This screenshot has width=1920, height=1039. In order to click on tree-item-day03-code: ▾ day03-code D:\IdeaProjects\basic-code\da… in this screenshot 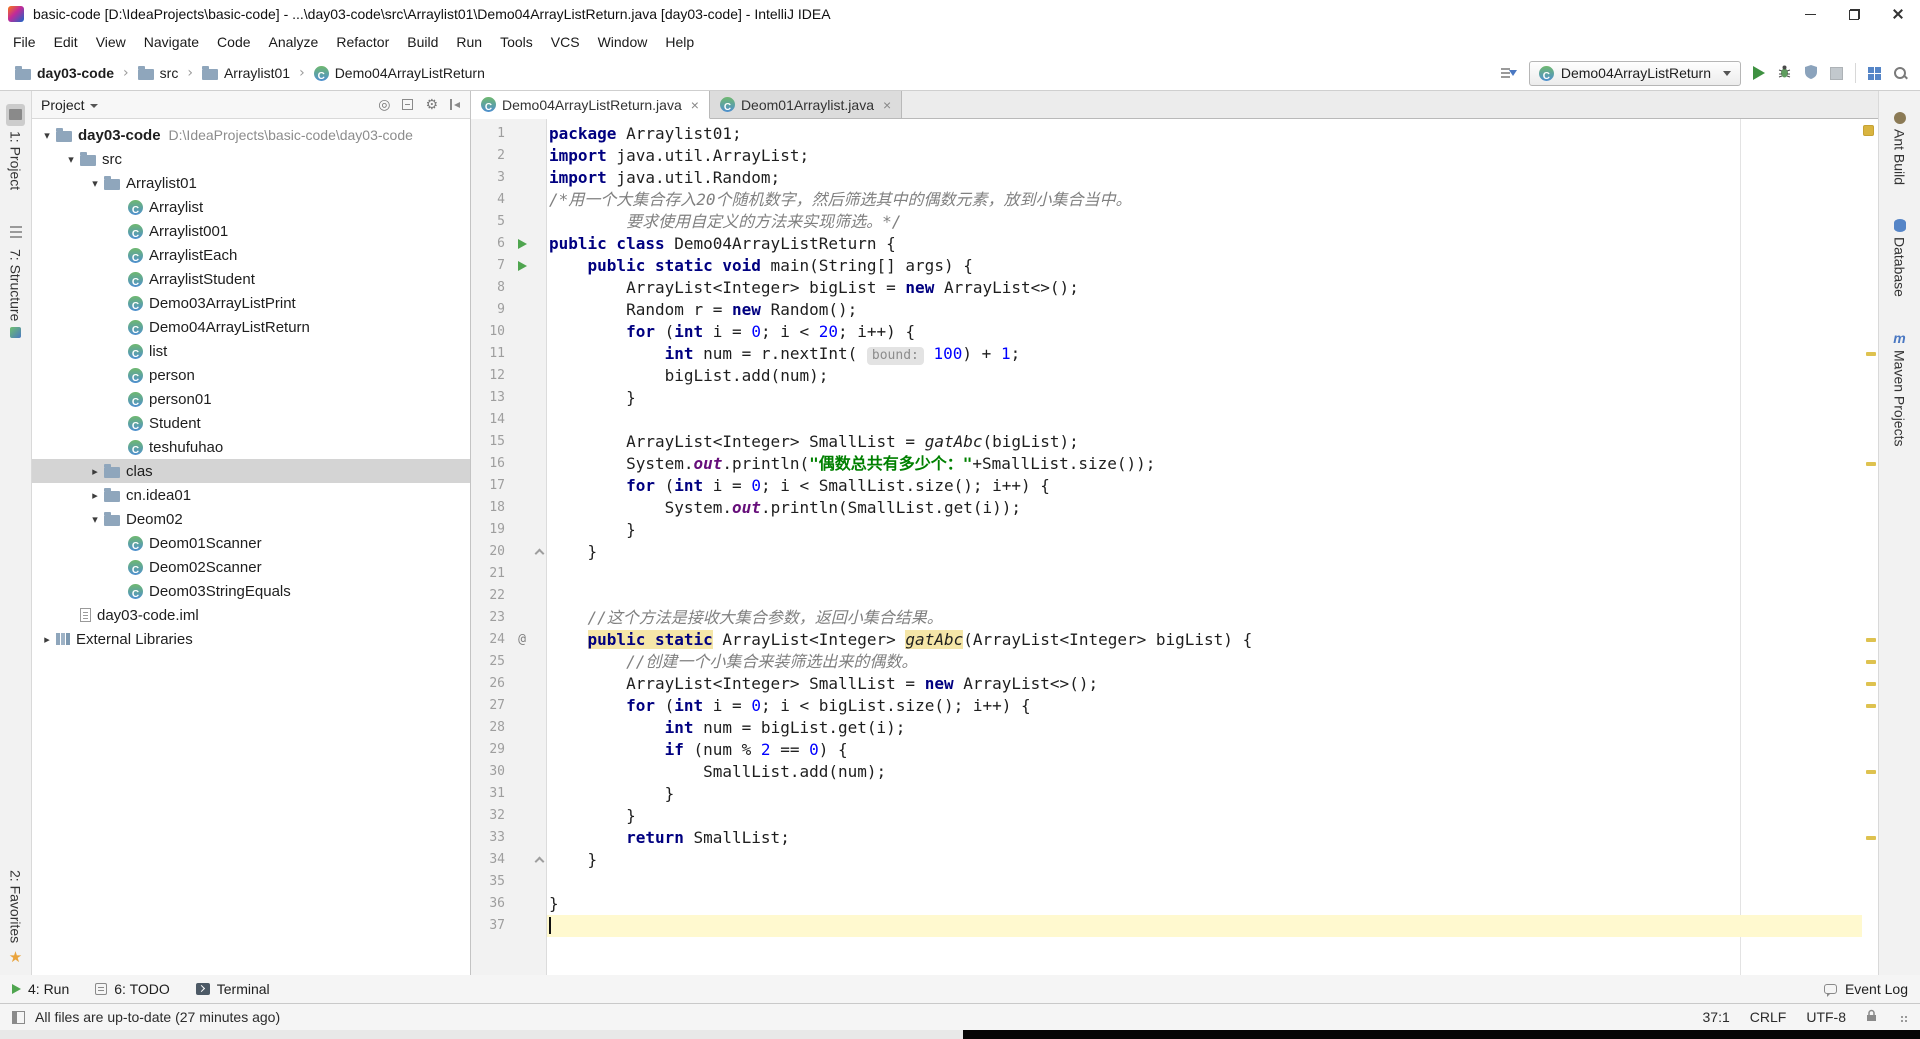, I will do `click(251, 135)`.